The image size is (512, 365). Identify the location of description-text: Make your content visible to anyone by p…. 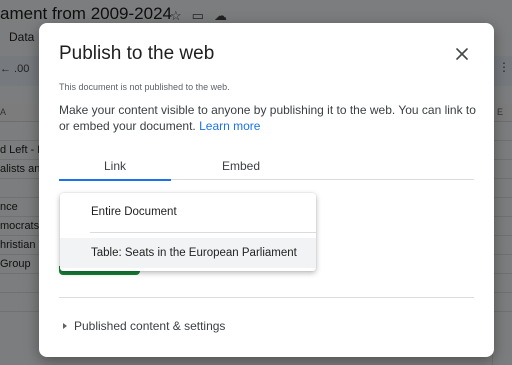
(267, 118).